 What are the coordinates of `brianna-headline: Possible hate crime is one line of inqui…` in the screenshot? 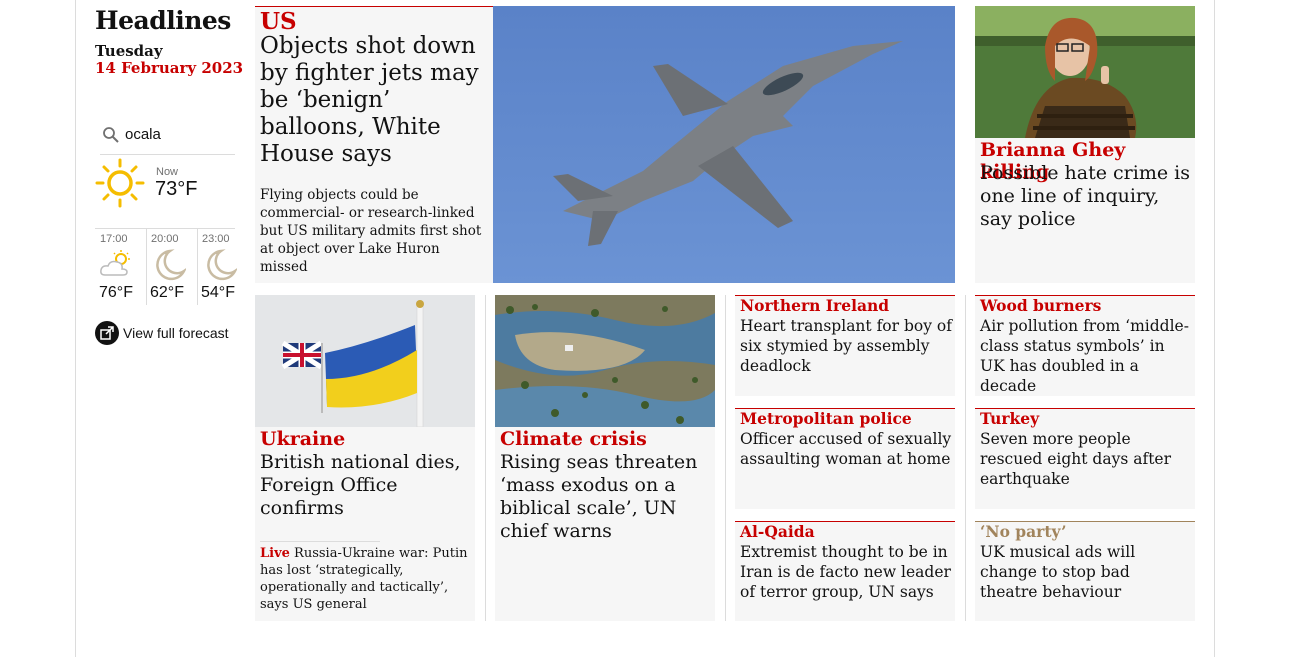 It's located at (1085, 196).